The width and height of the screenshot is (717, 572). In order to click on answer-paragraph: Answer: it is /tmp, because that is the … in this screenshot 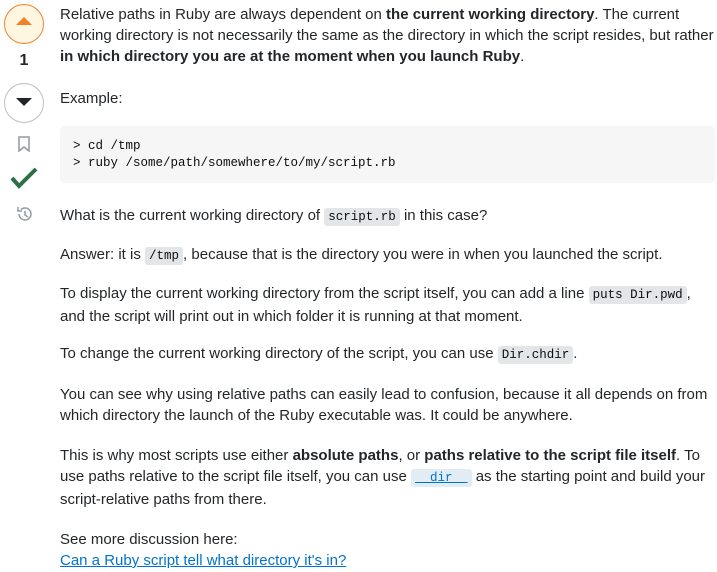, I will do `click(361, 255)`.